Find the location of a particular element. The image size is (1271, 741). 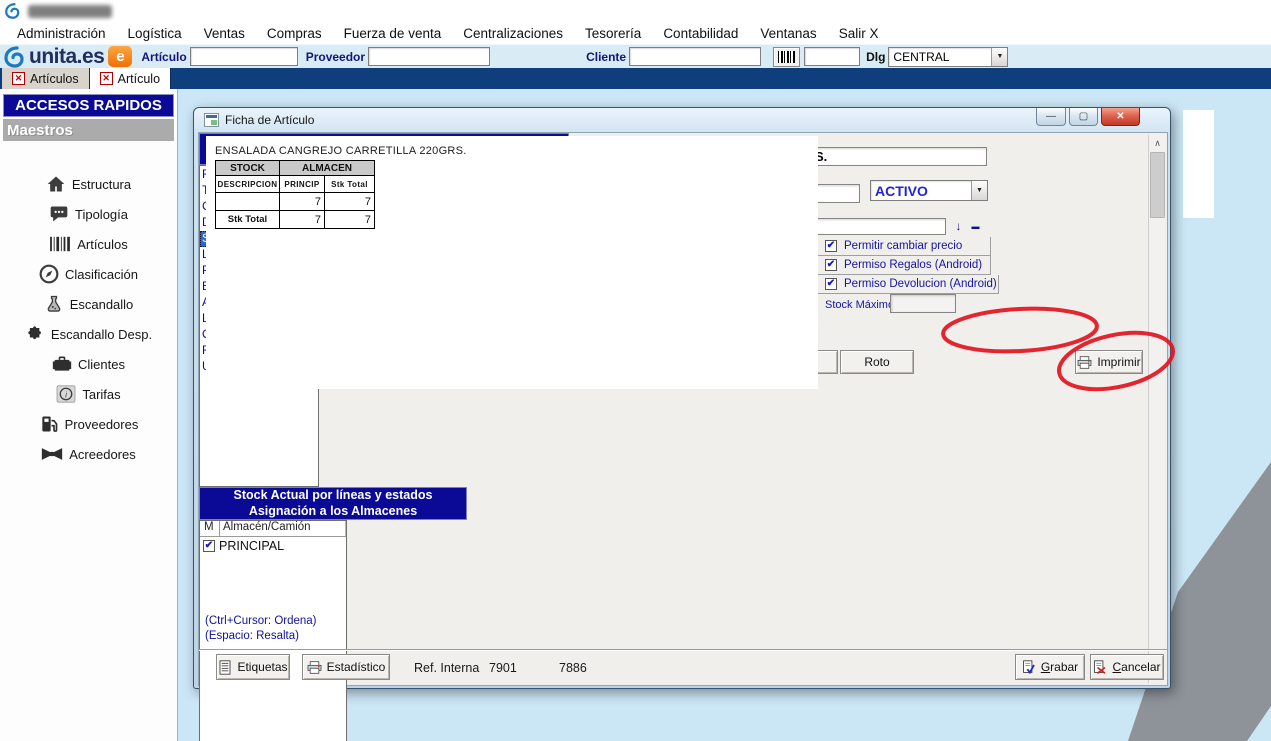

preview-scrollbar: ∧ ∨ is located at coordinates (1157, 409).